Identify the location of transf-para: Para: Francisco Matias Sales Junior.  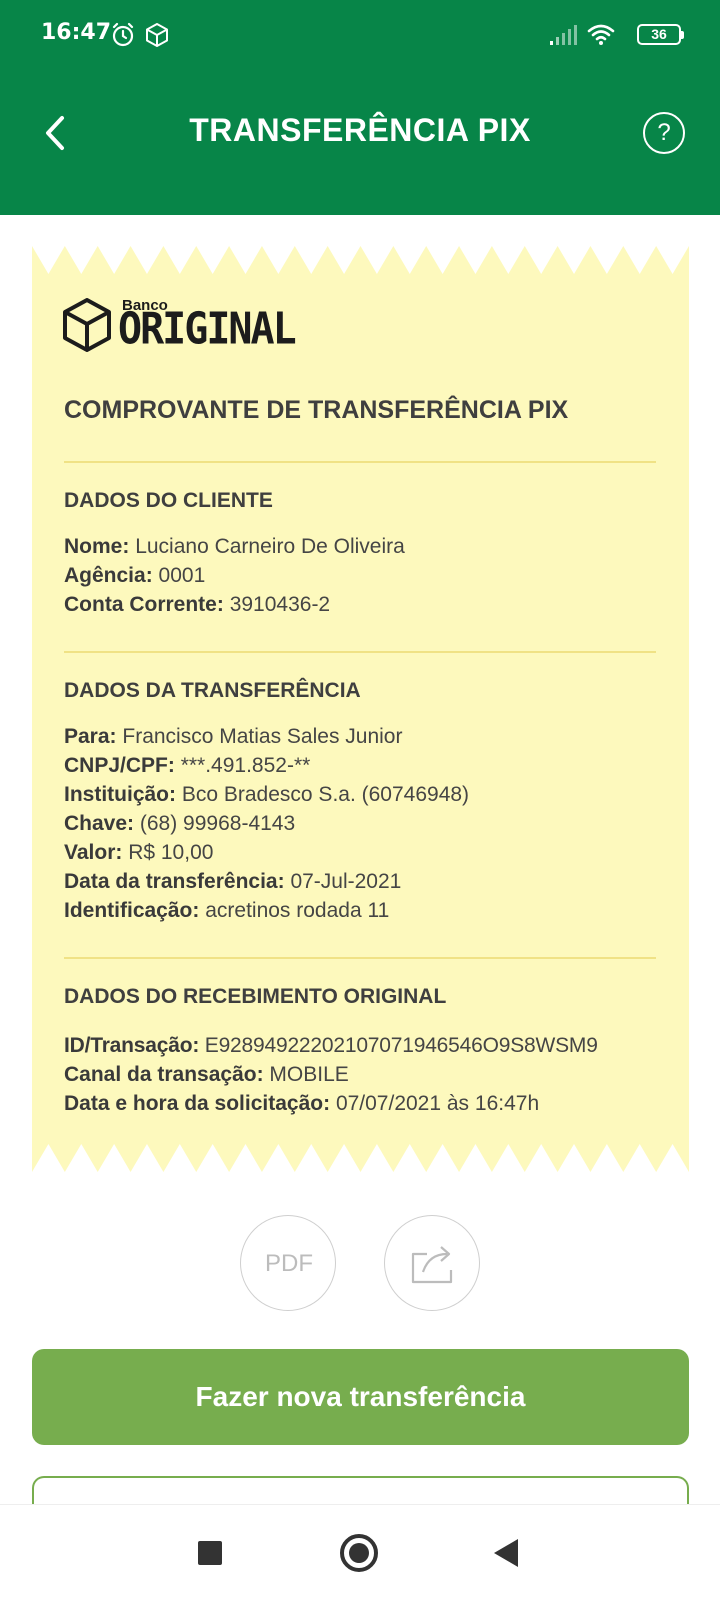
(233, 736).